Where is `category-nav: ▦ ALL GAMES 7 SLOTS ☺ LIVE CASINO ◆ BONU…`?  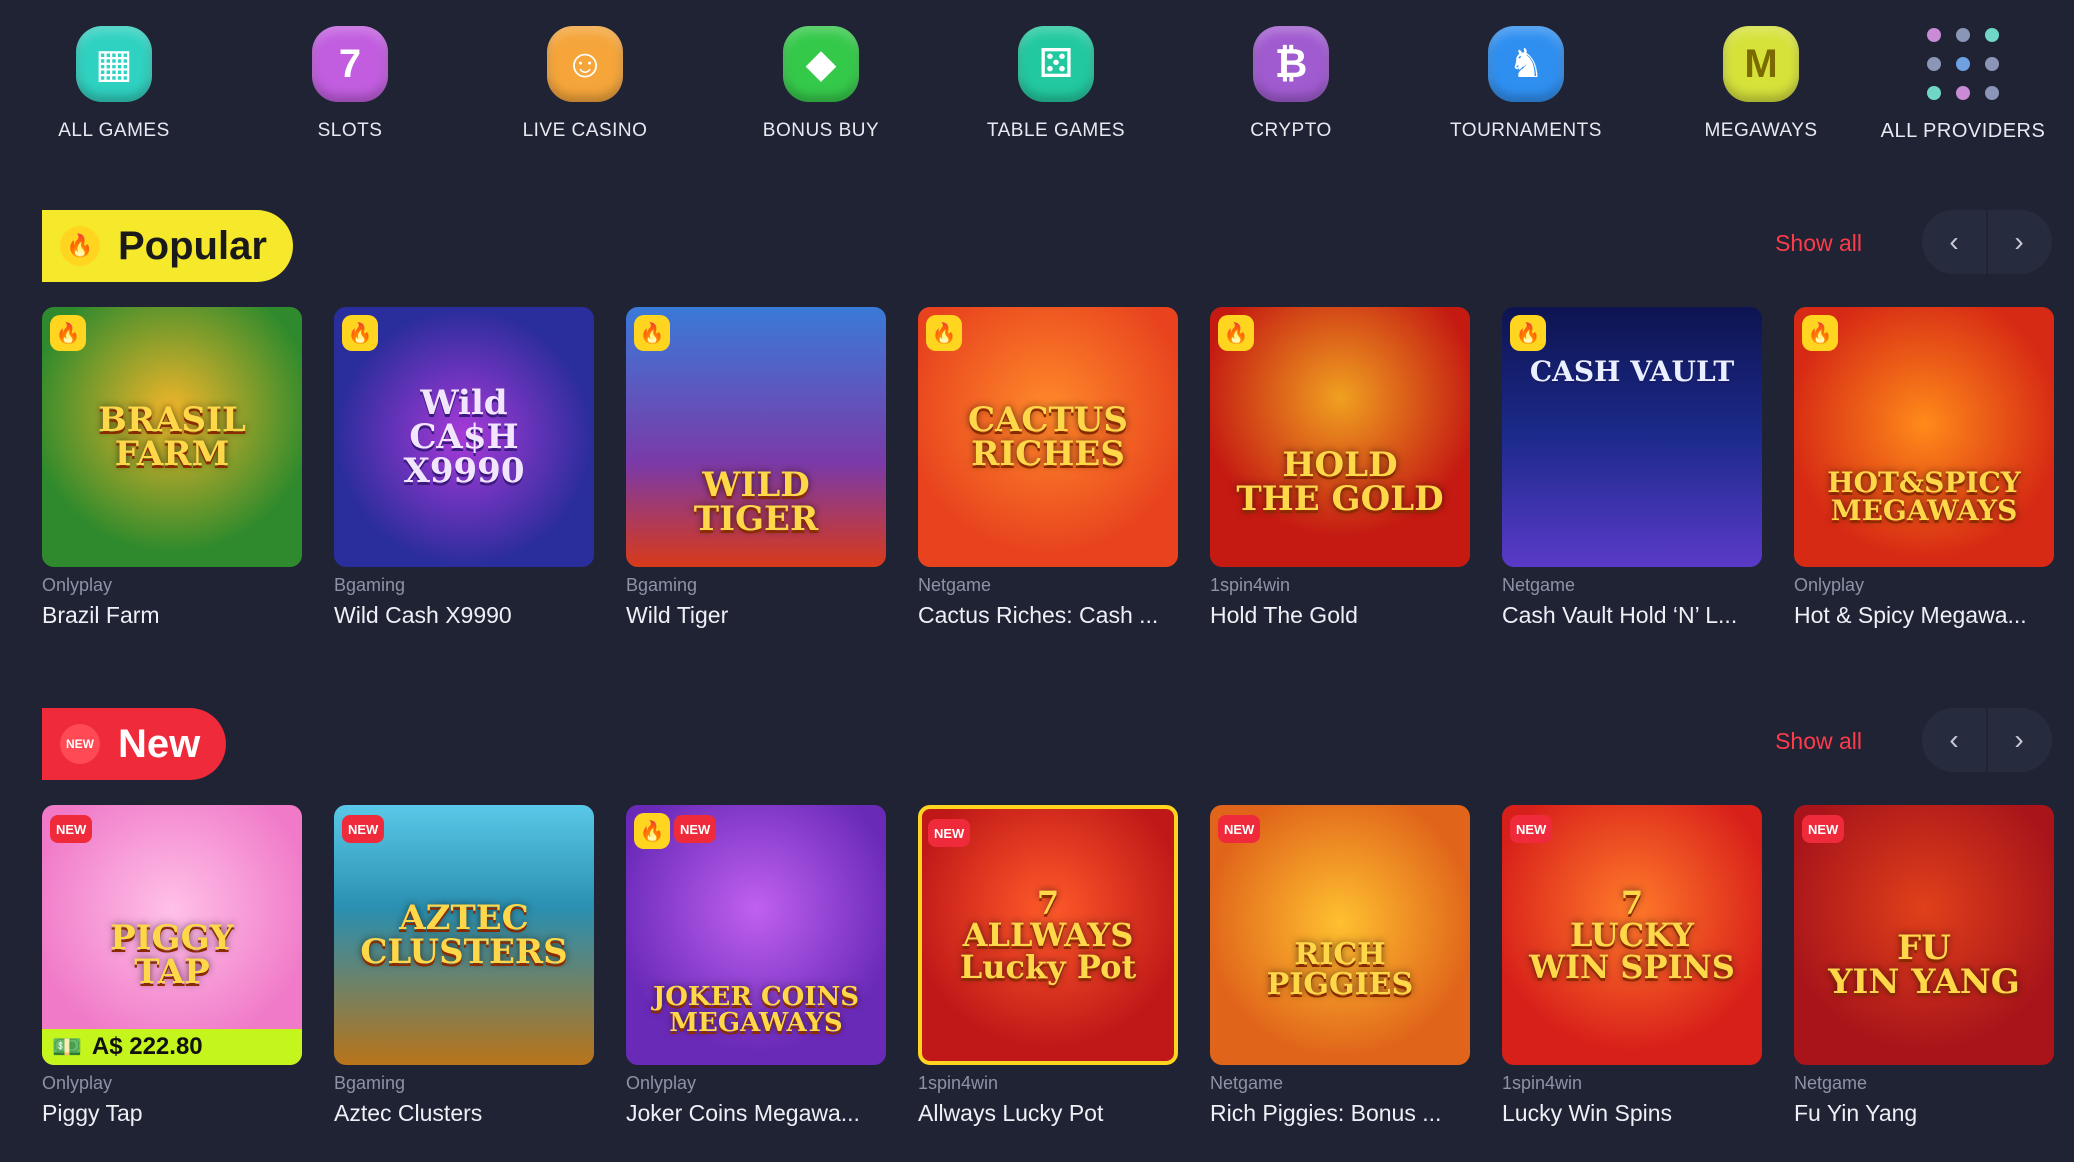 category-nav: ▦ ALL GAMES 7 SLOTS ☺ LIVE CASINO ◆ BONU… is located at coordinates (1037, 75).